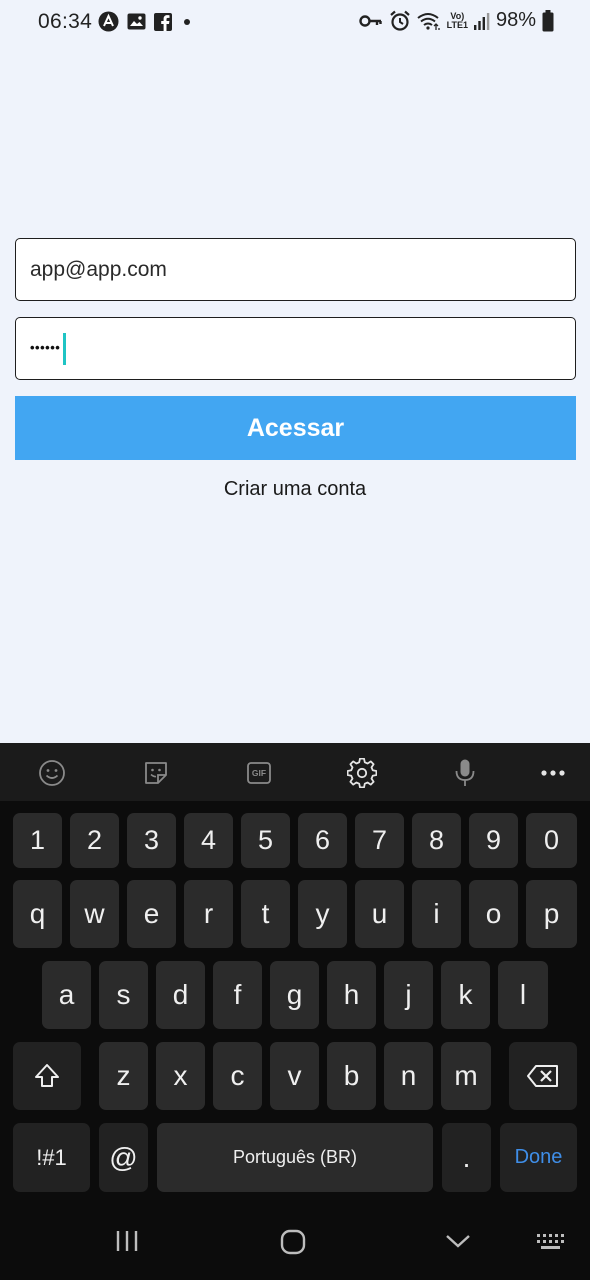 This screenshot has width=590, height=1280. I want to click on shift-key, so click(47, 1076).